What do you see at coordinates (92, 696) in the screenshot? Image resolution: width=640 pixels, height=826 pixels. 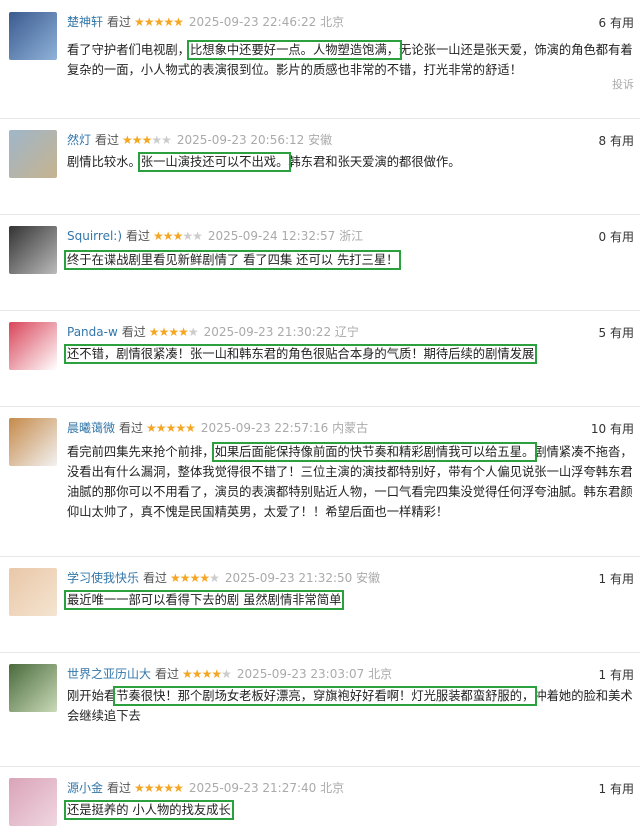 I see `review-text-plain: 刚开始看` at bounding box center [92, 696].